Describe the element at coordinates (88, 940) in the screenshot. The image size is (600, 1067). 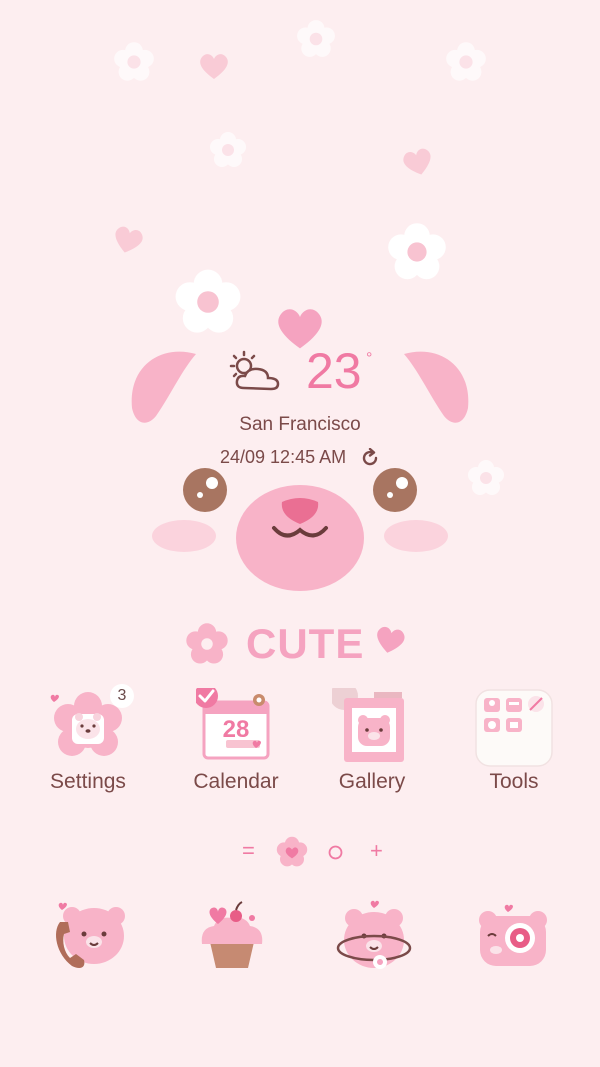
I see `phone-bear-icon` at that location.